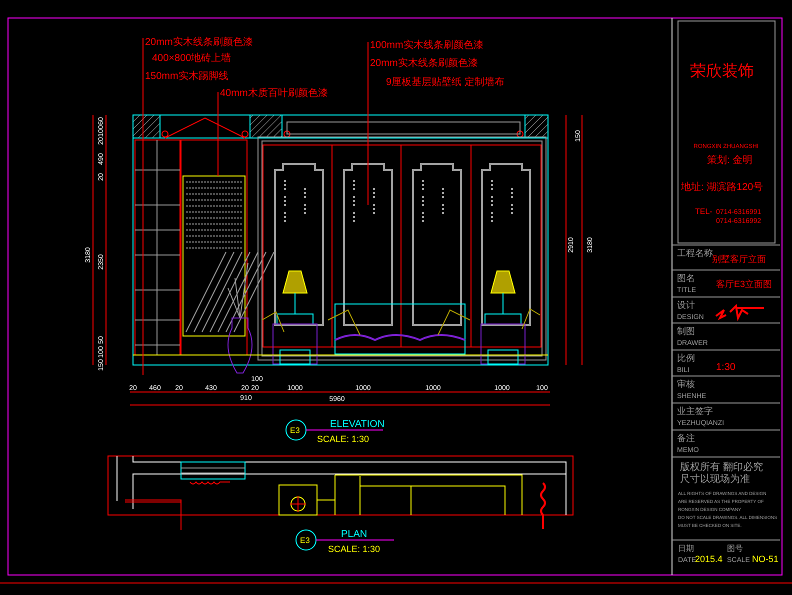  I want to click on material-annotation: 100mm实木线条刷颜色漆, so click(427, 45).